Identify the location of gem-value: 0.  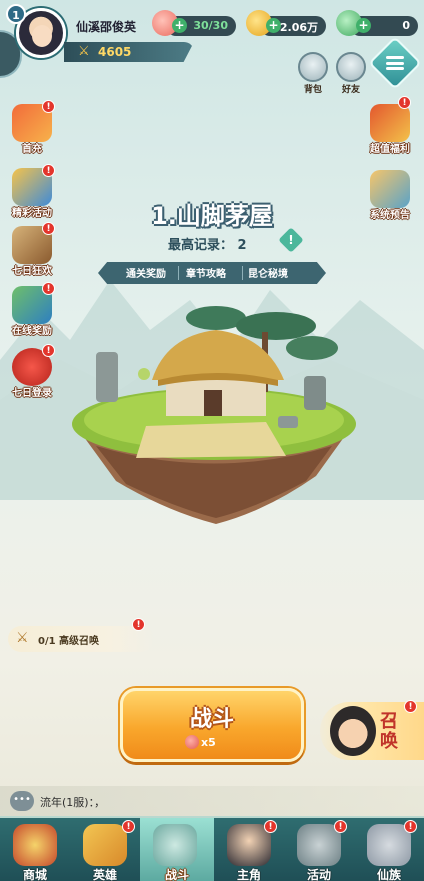
(406, 25).